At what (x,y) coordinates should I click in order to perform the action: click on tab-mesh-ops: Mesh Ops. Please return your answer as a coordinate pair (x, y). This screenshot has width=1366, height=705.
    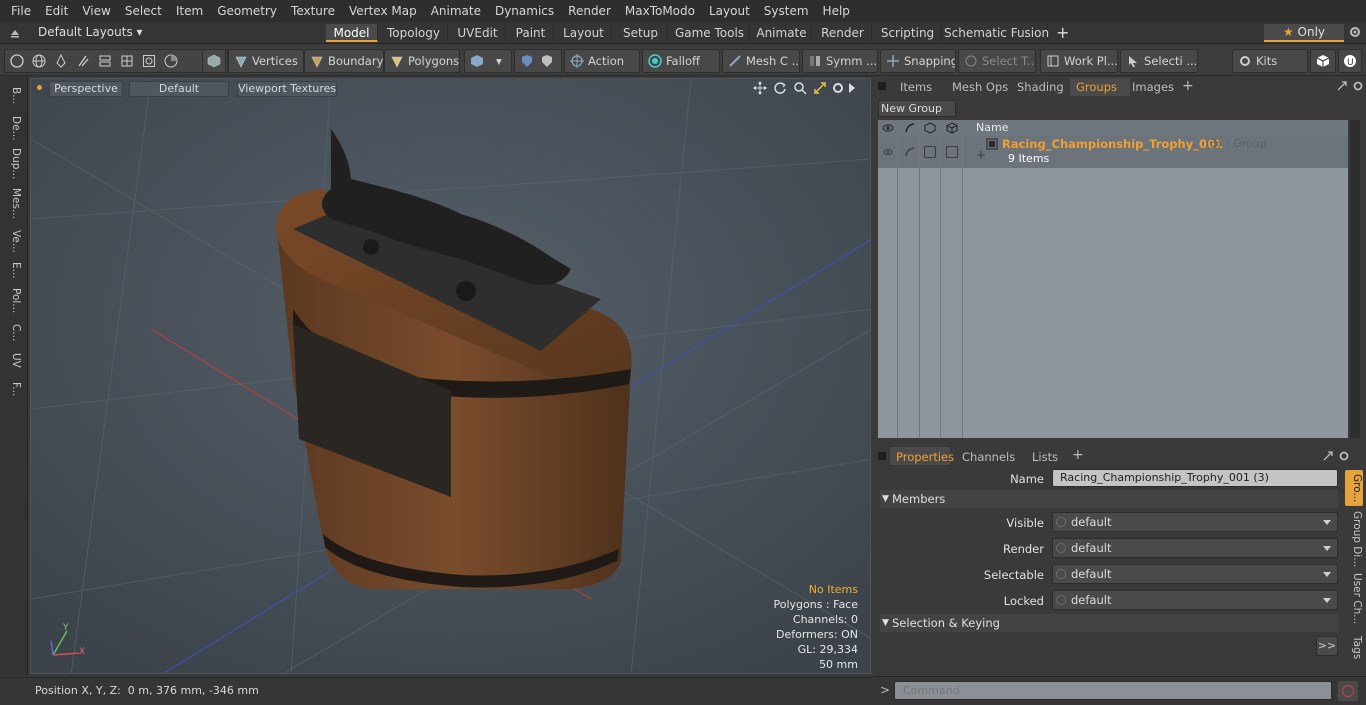
    Looking at the image, I should click on (980, 88).